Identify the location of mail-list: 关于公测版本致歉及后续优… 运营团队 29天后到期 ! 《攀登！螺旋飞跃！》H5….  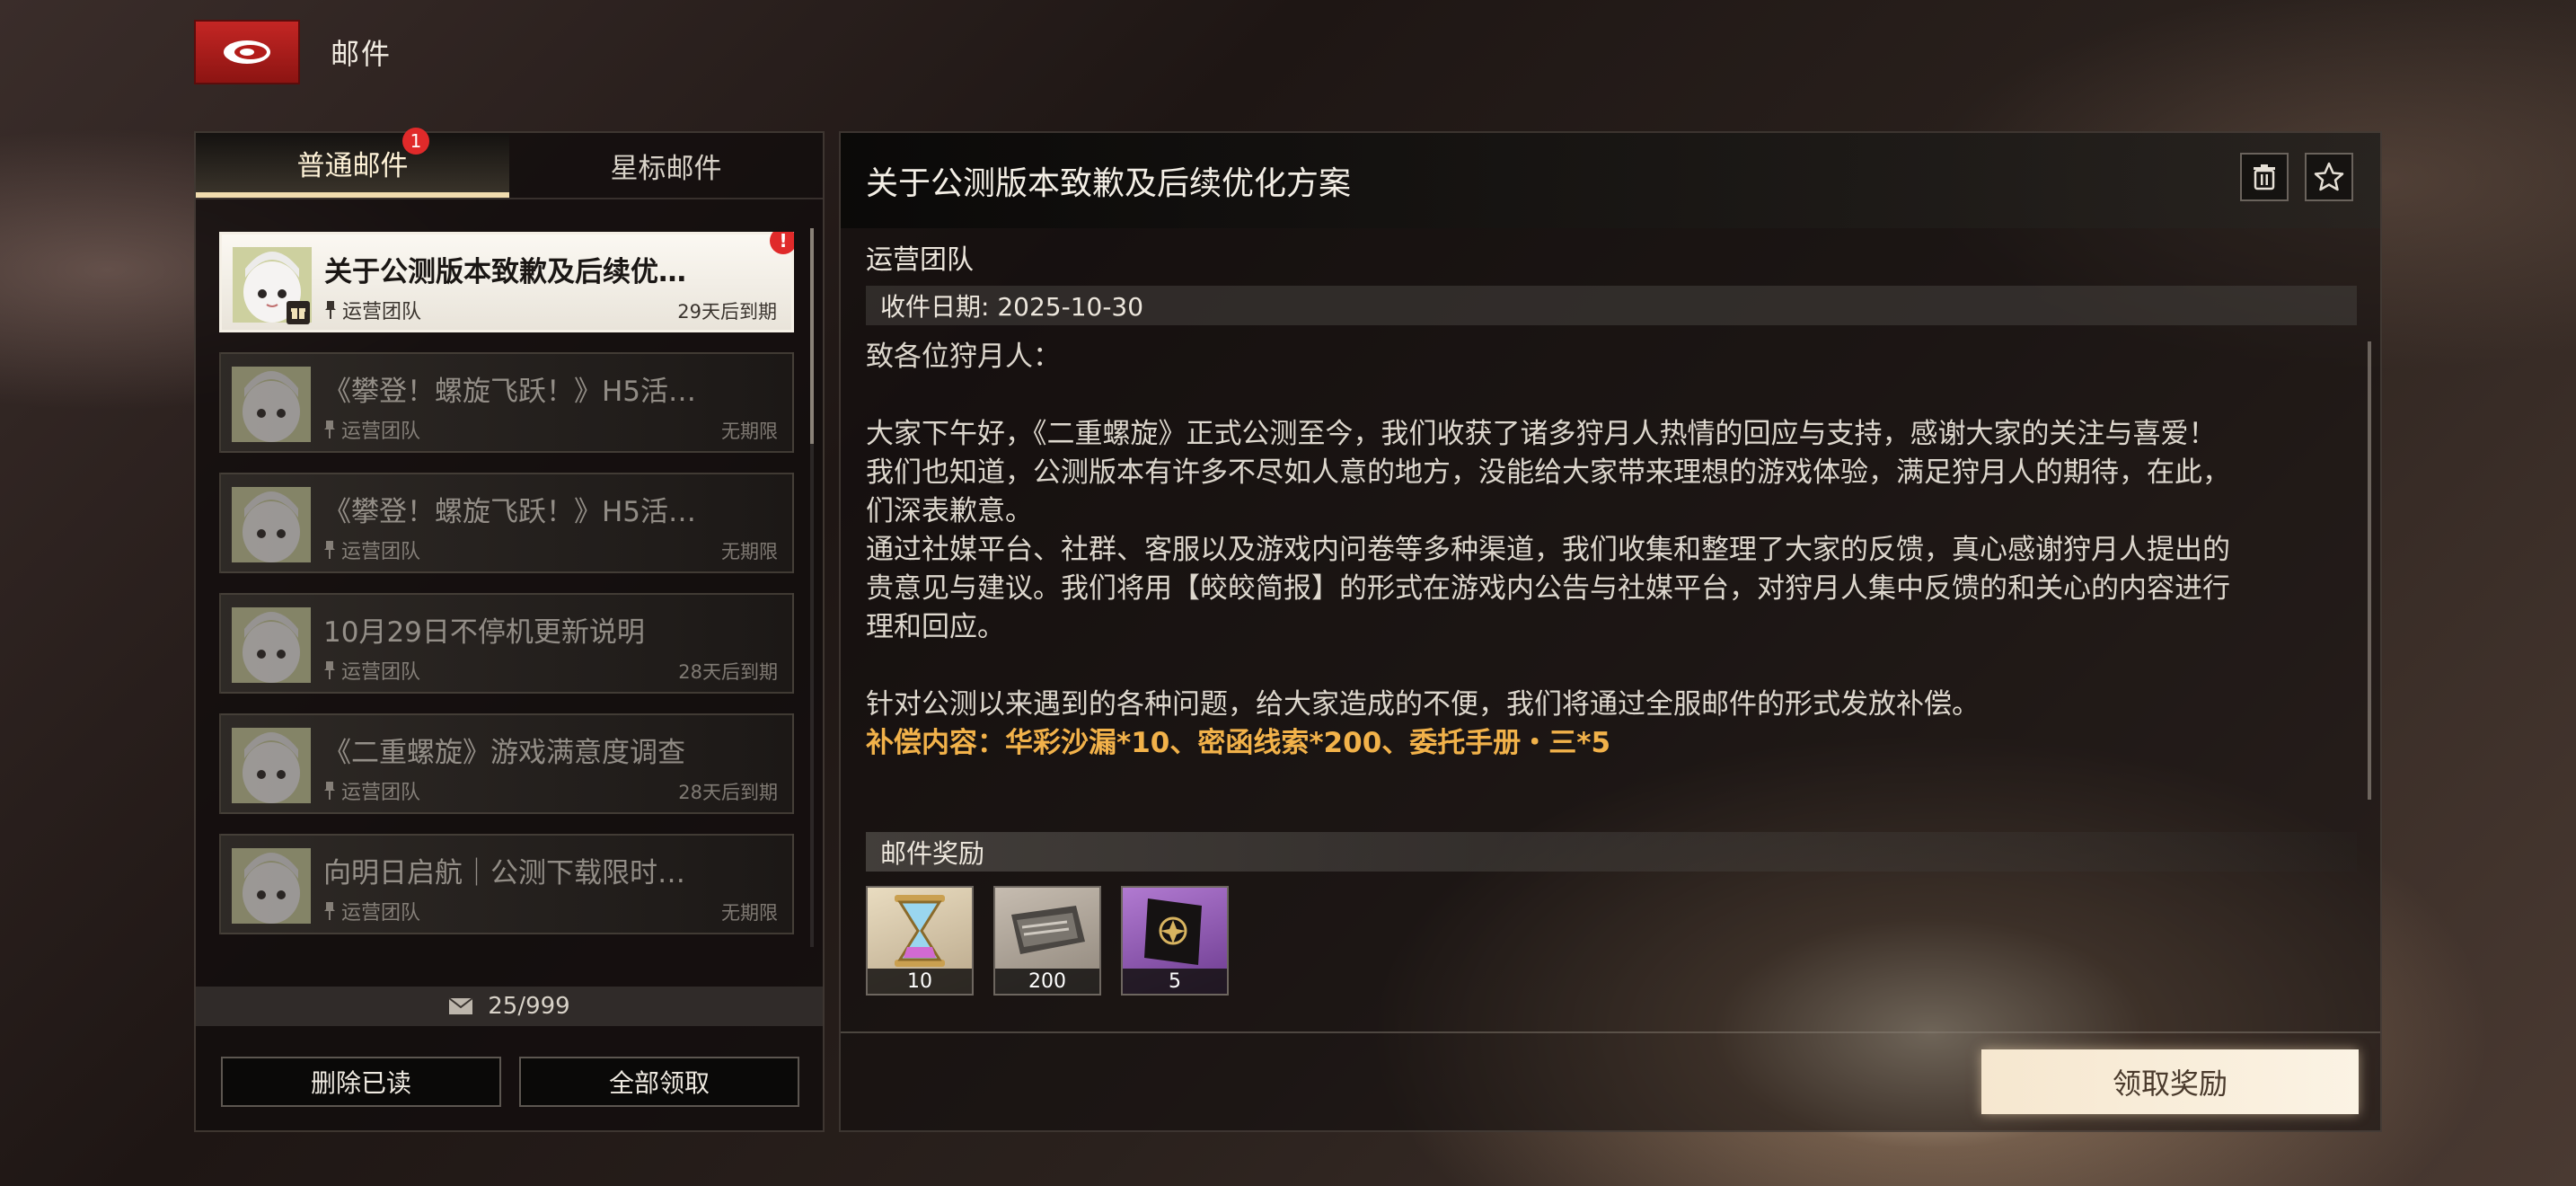
(507, 609).